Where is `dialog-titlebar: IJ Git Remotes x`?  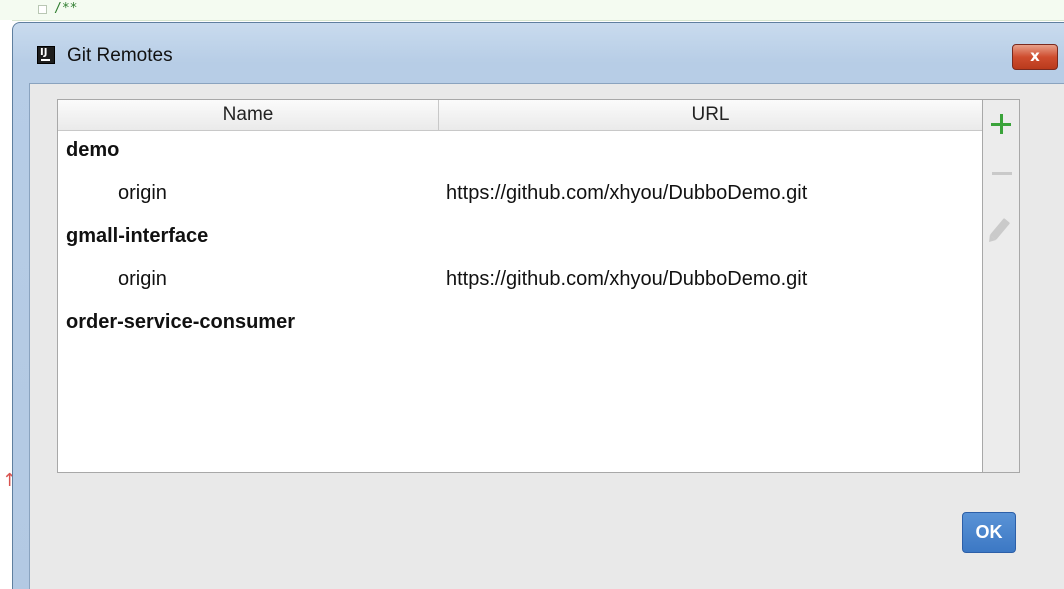
dialog-titlebar: IJ Git Remotes x is located at coordinates (538, 54).